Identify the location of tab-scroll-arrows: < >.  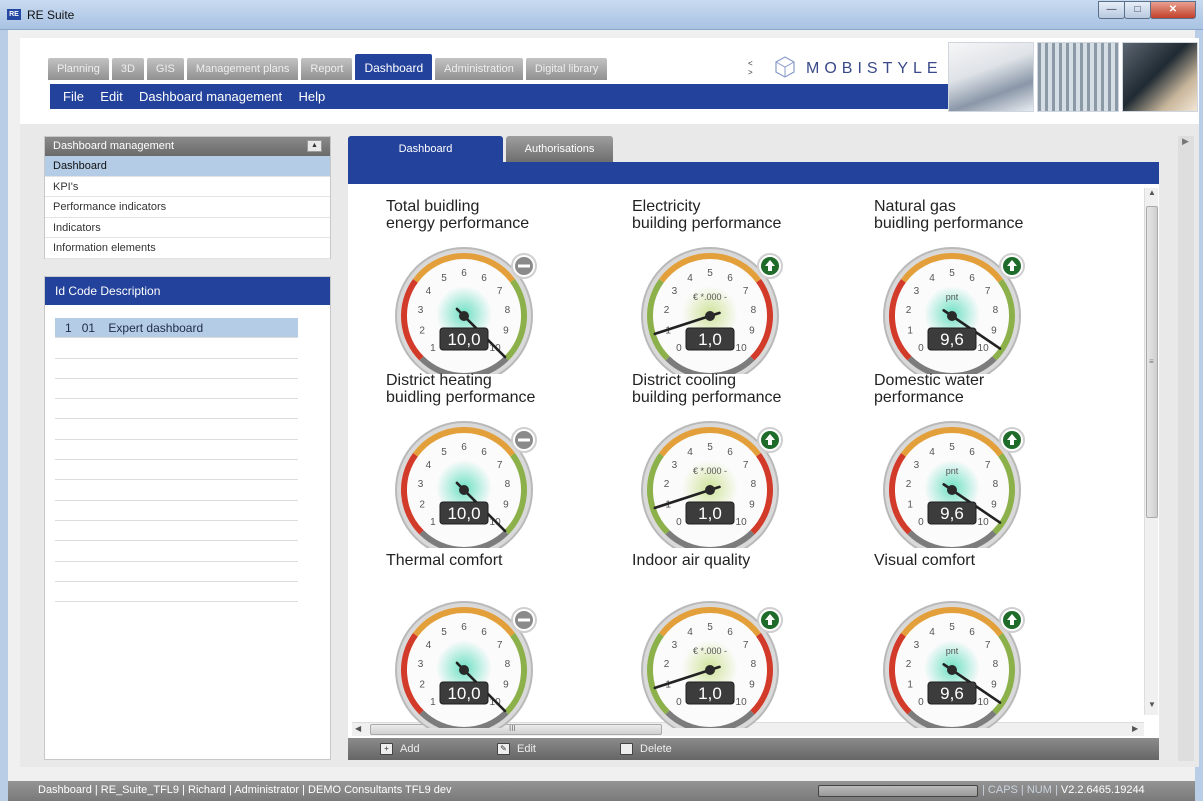
(750, 68).